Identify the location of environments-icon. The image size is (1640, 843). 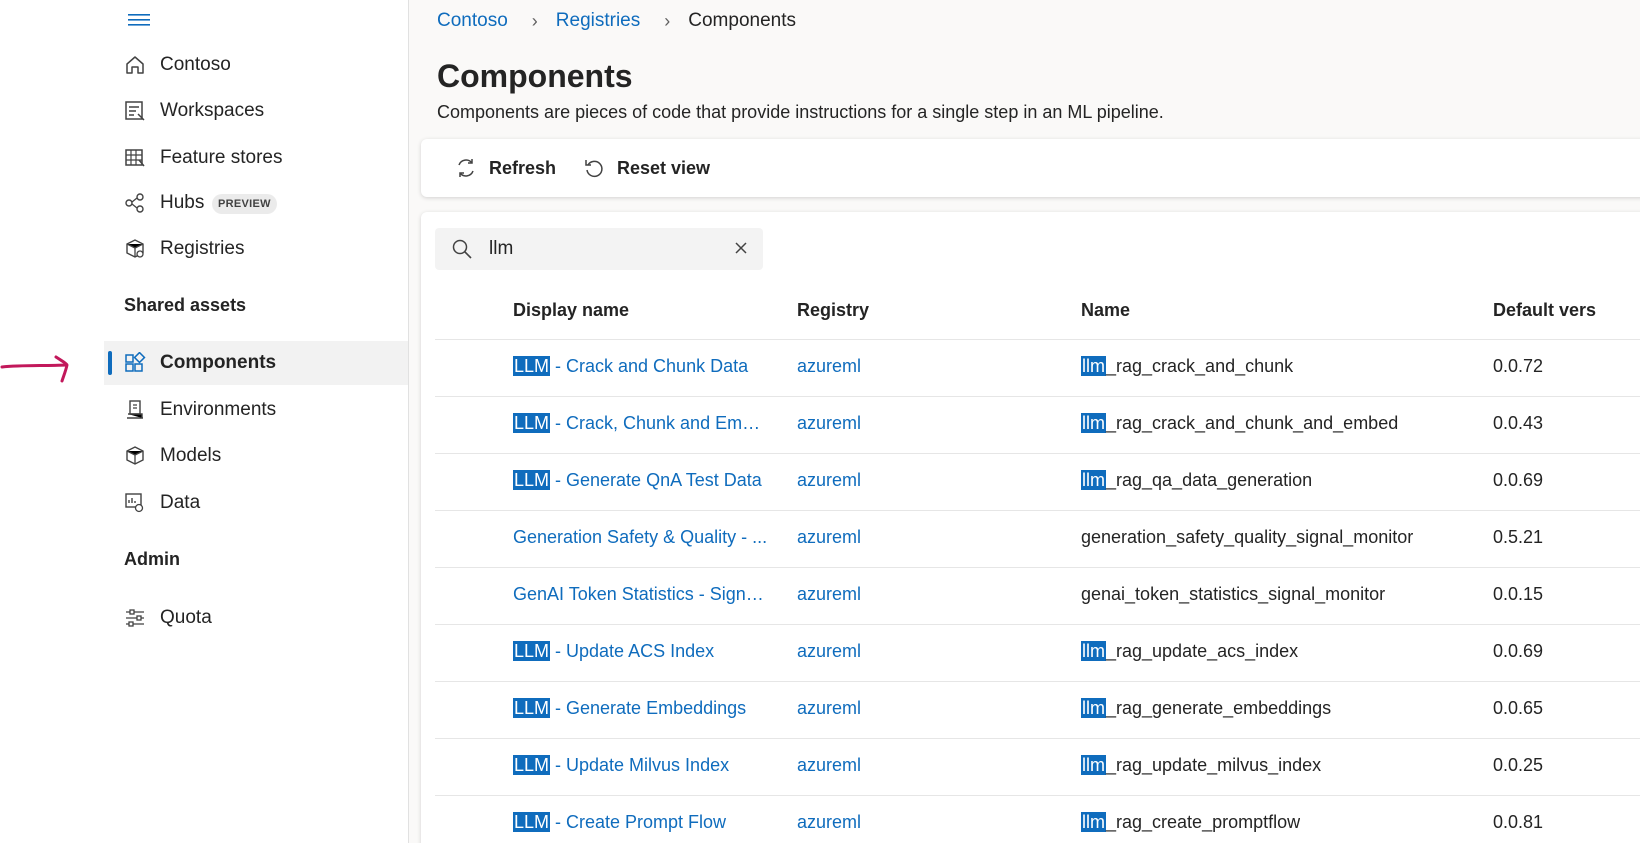
(135, 409).